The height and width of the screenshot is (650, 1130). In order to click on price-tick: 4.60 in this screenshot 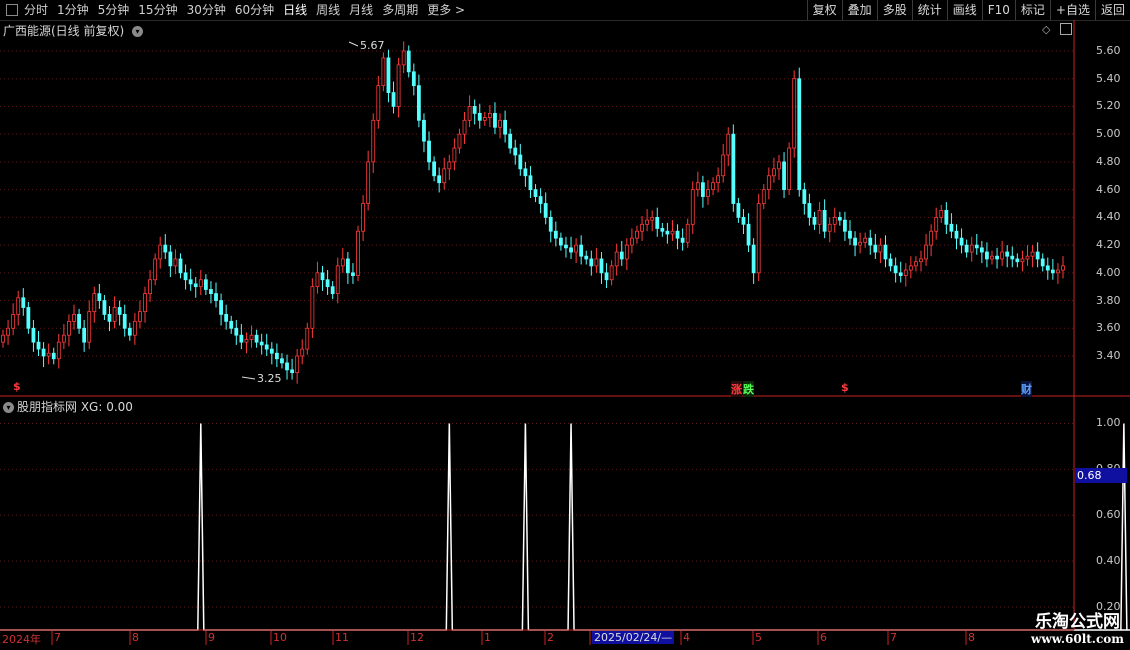, I will do `click(1108, 189)`.